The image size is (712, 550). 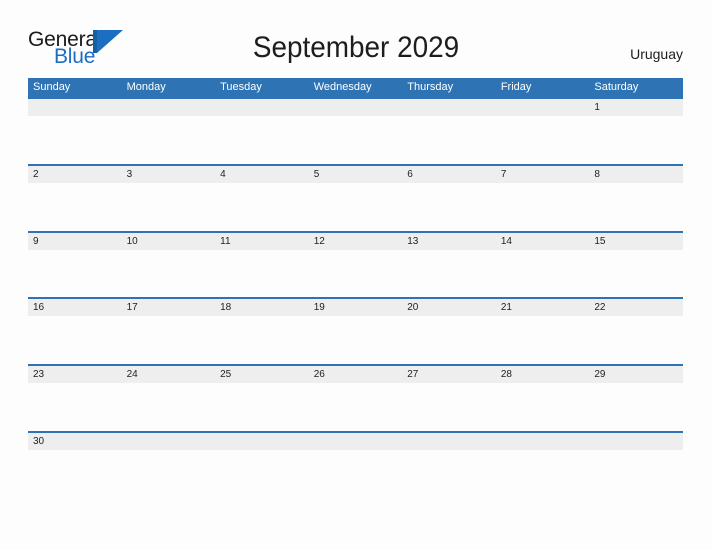 What do you see at coordinates (636, 107) in the screenshot?
I see `day-number: 1` at bounding box center [636, 107].